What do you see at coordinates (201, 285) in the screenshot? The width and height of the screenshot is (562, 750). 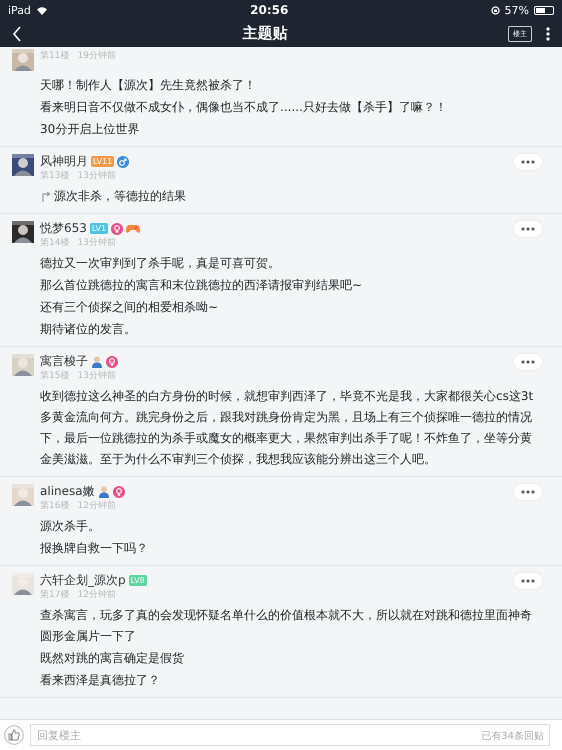 I see `post-text: 那么首位跳德拉的寓言和末位跳德拉的西泽请报审判结果吧~` at bounding box center [201, 285].